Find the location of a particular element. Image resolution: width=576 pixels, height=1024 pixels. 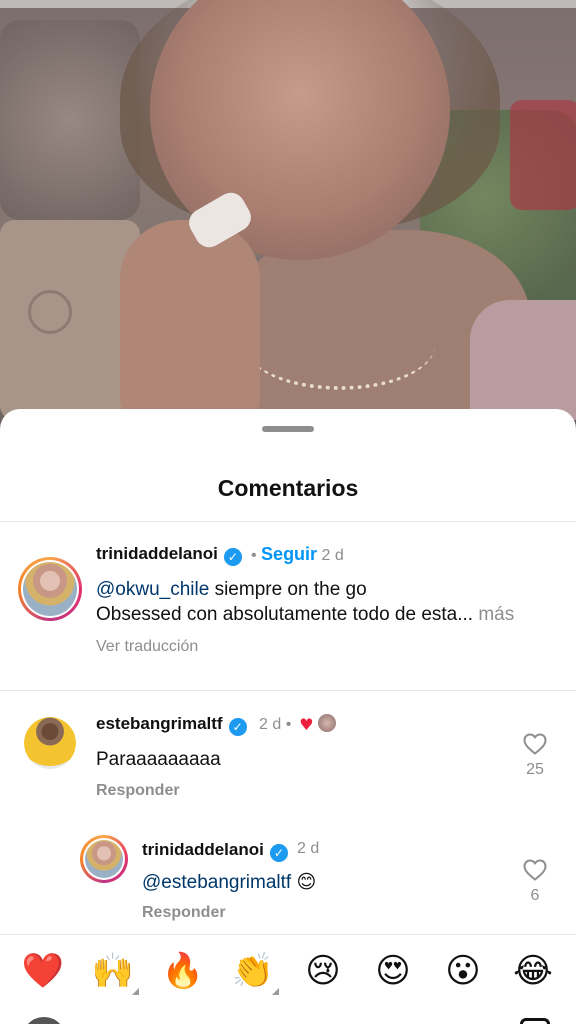

bg-blur-red is located at coordinates (543, 155).